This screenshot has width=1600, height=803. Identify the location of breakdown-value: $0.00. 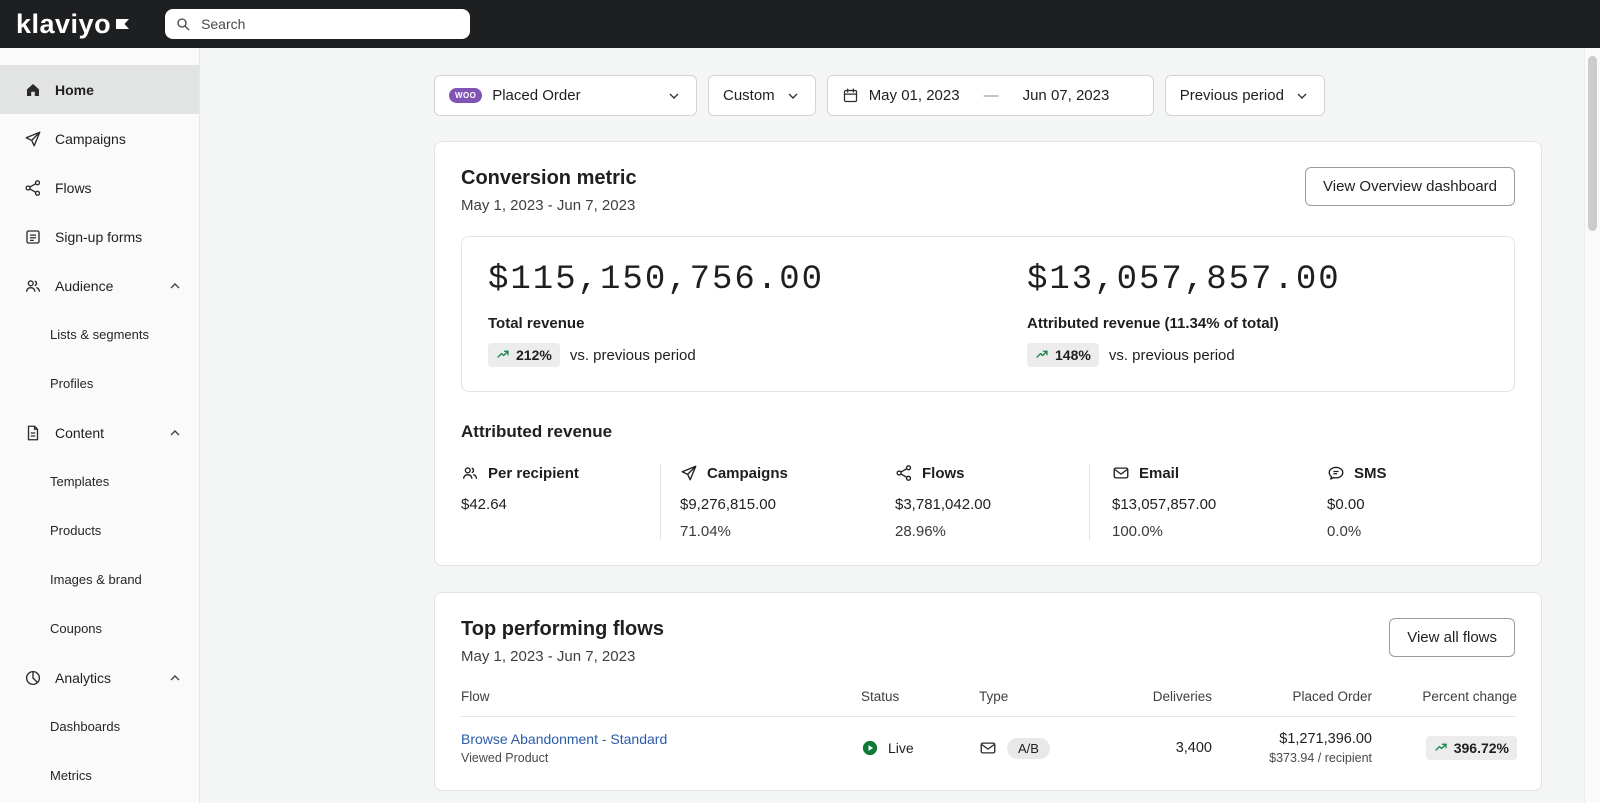
(1346, 504).